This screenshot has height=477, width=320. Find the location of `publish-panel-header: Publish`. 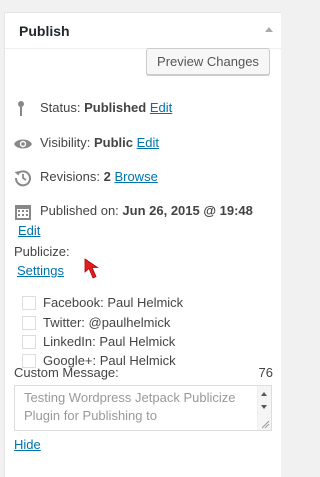

publish-panel-header: Publish is located at coordinates (143, 31).